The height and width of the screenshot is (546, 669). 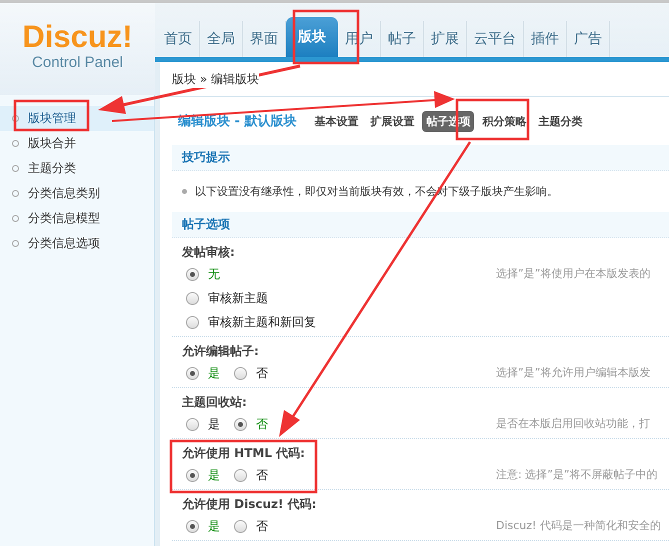 I want to click on sidebar-item: 主题分类, so click(x=77, y=168).